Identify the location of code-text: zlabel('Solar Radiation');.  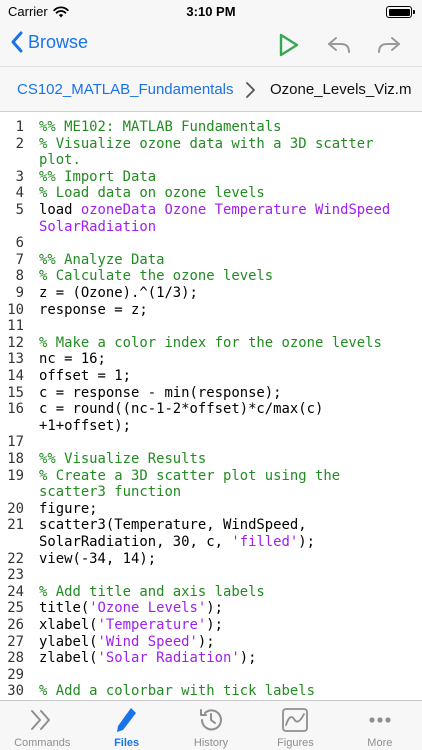
(228, 658).